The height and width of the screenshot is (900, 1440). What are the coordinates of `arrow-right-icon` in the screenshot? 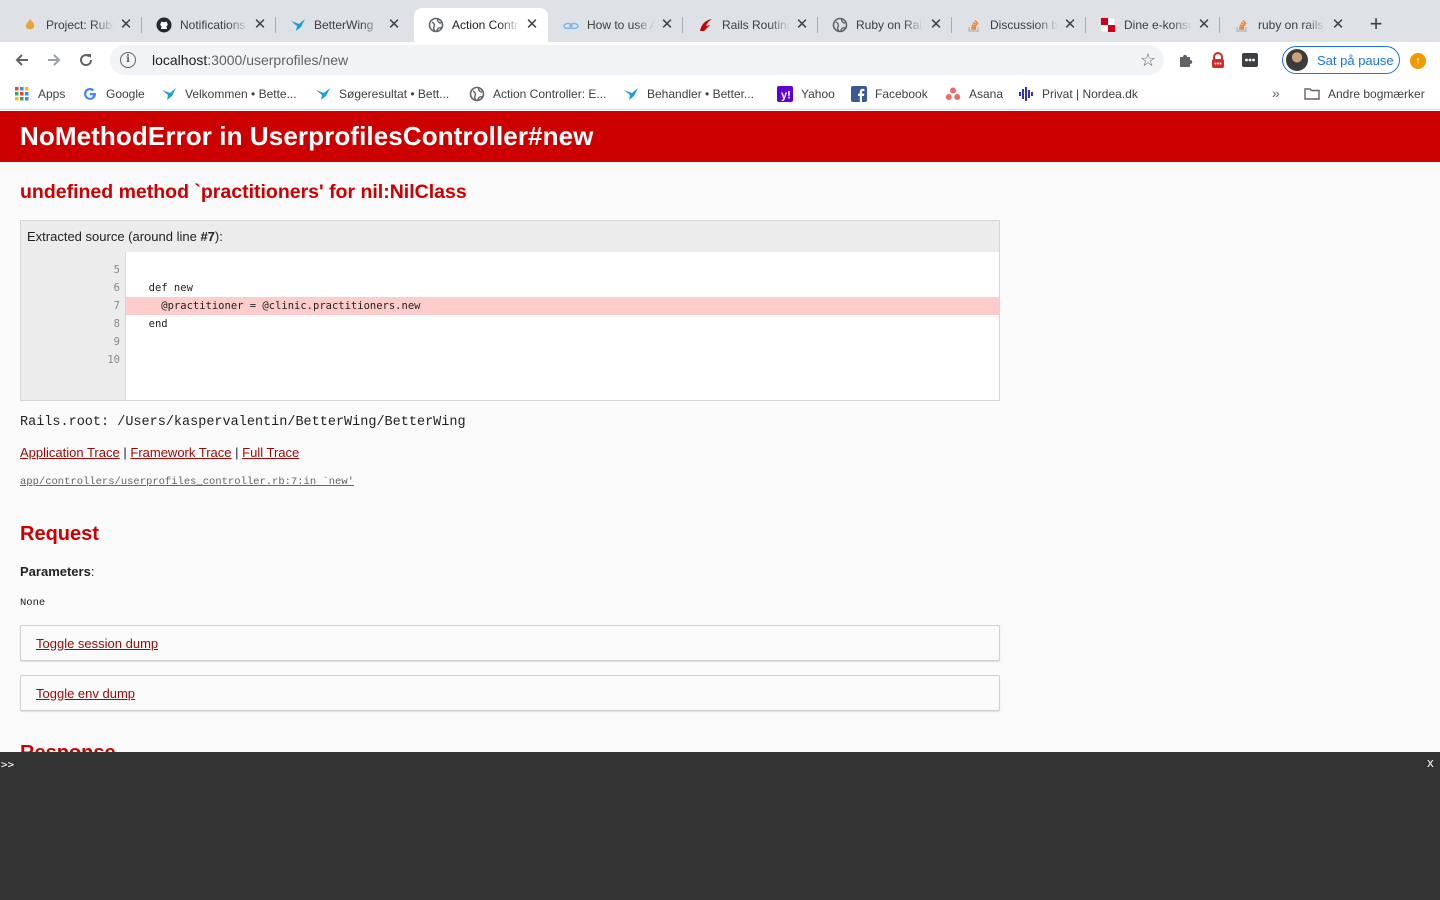 It's located at (54, 60).